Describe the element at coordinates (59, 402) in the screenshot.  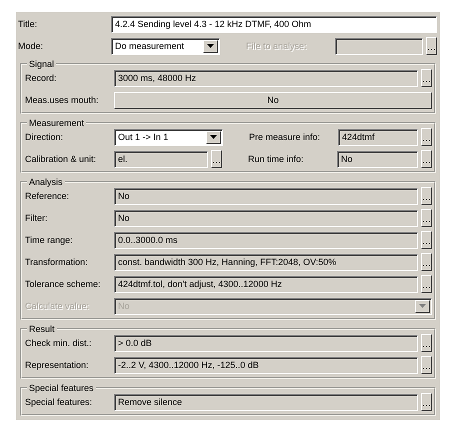
I see `field-label: Special features:` at that location.